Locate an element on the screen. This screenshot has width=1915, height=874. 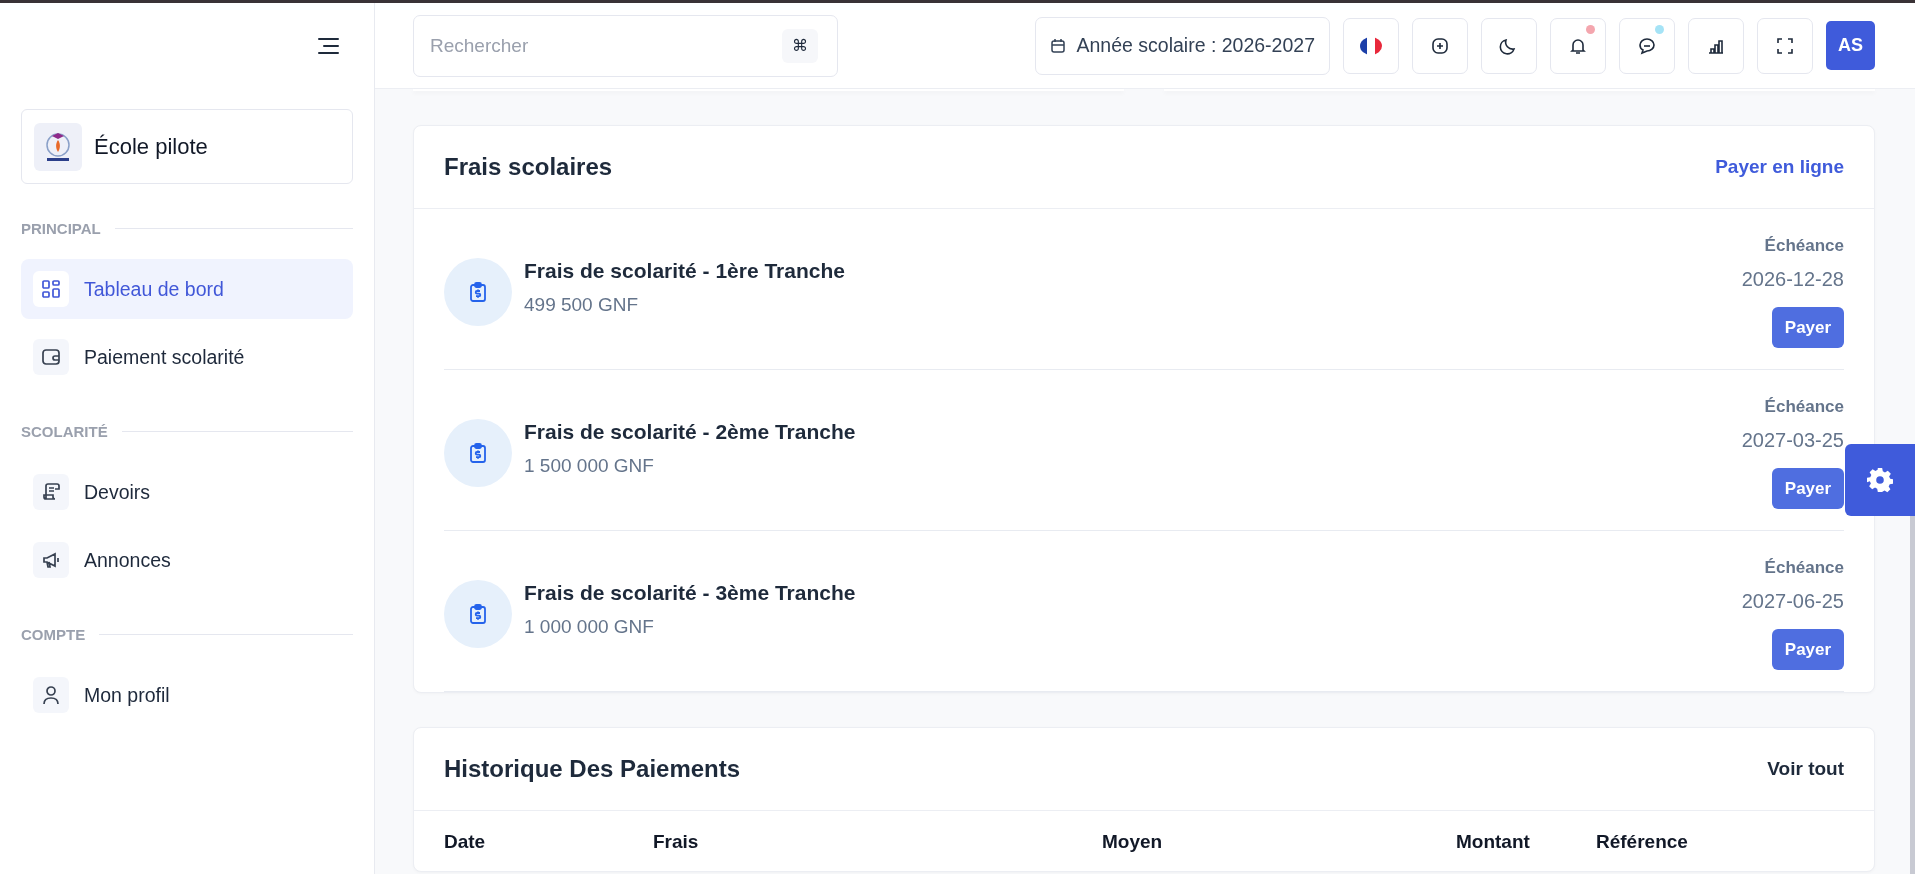
dashboard-icon is located at coordinates (51, 289).